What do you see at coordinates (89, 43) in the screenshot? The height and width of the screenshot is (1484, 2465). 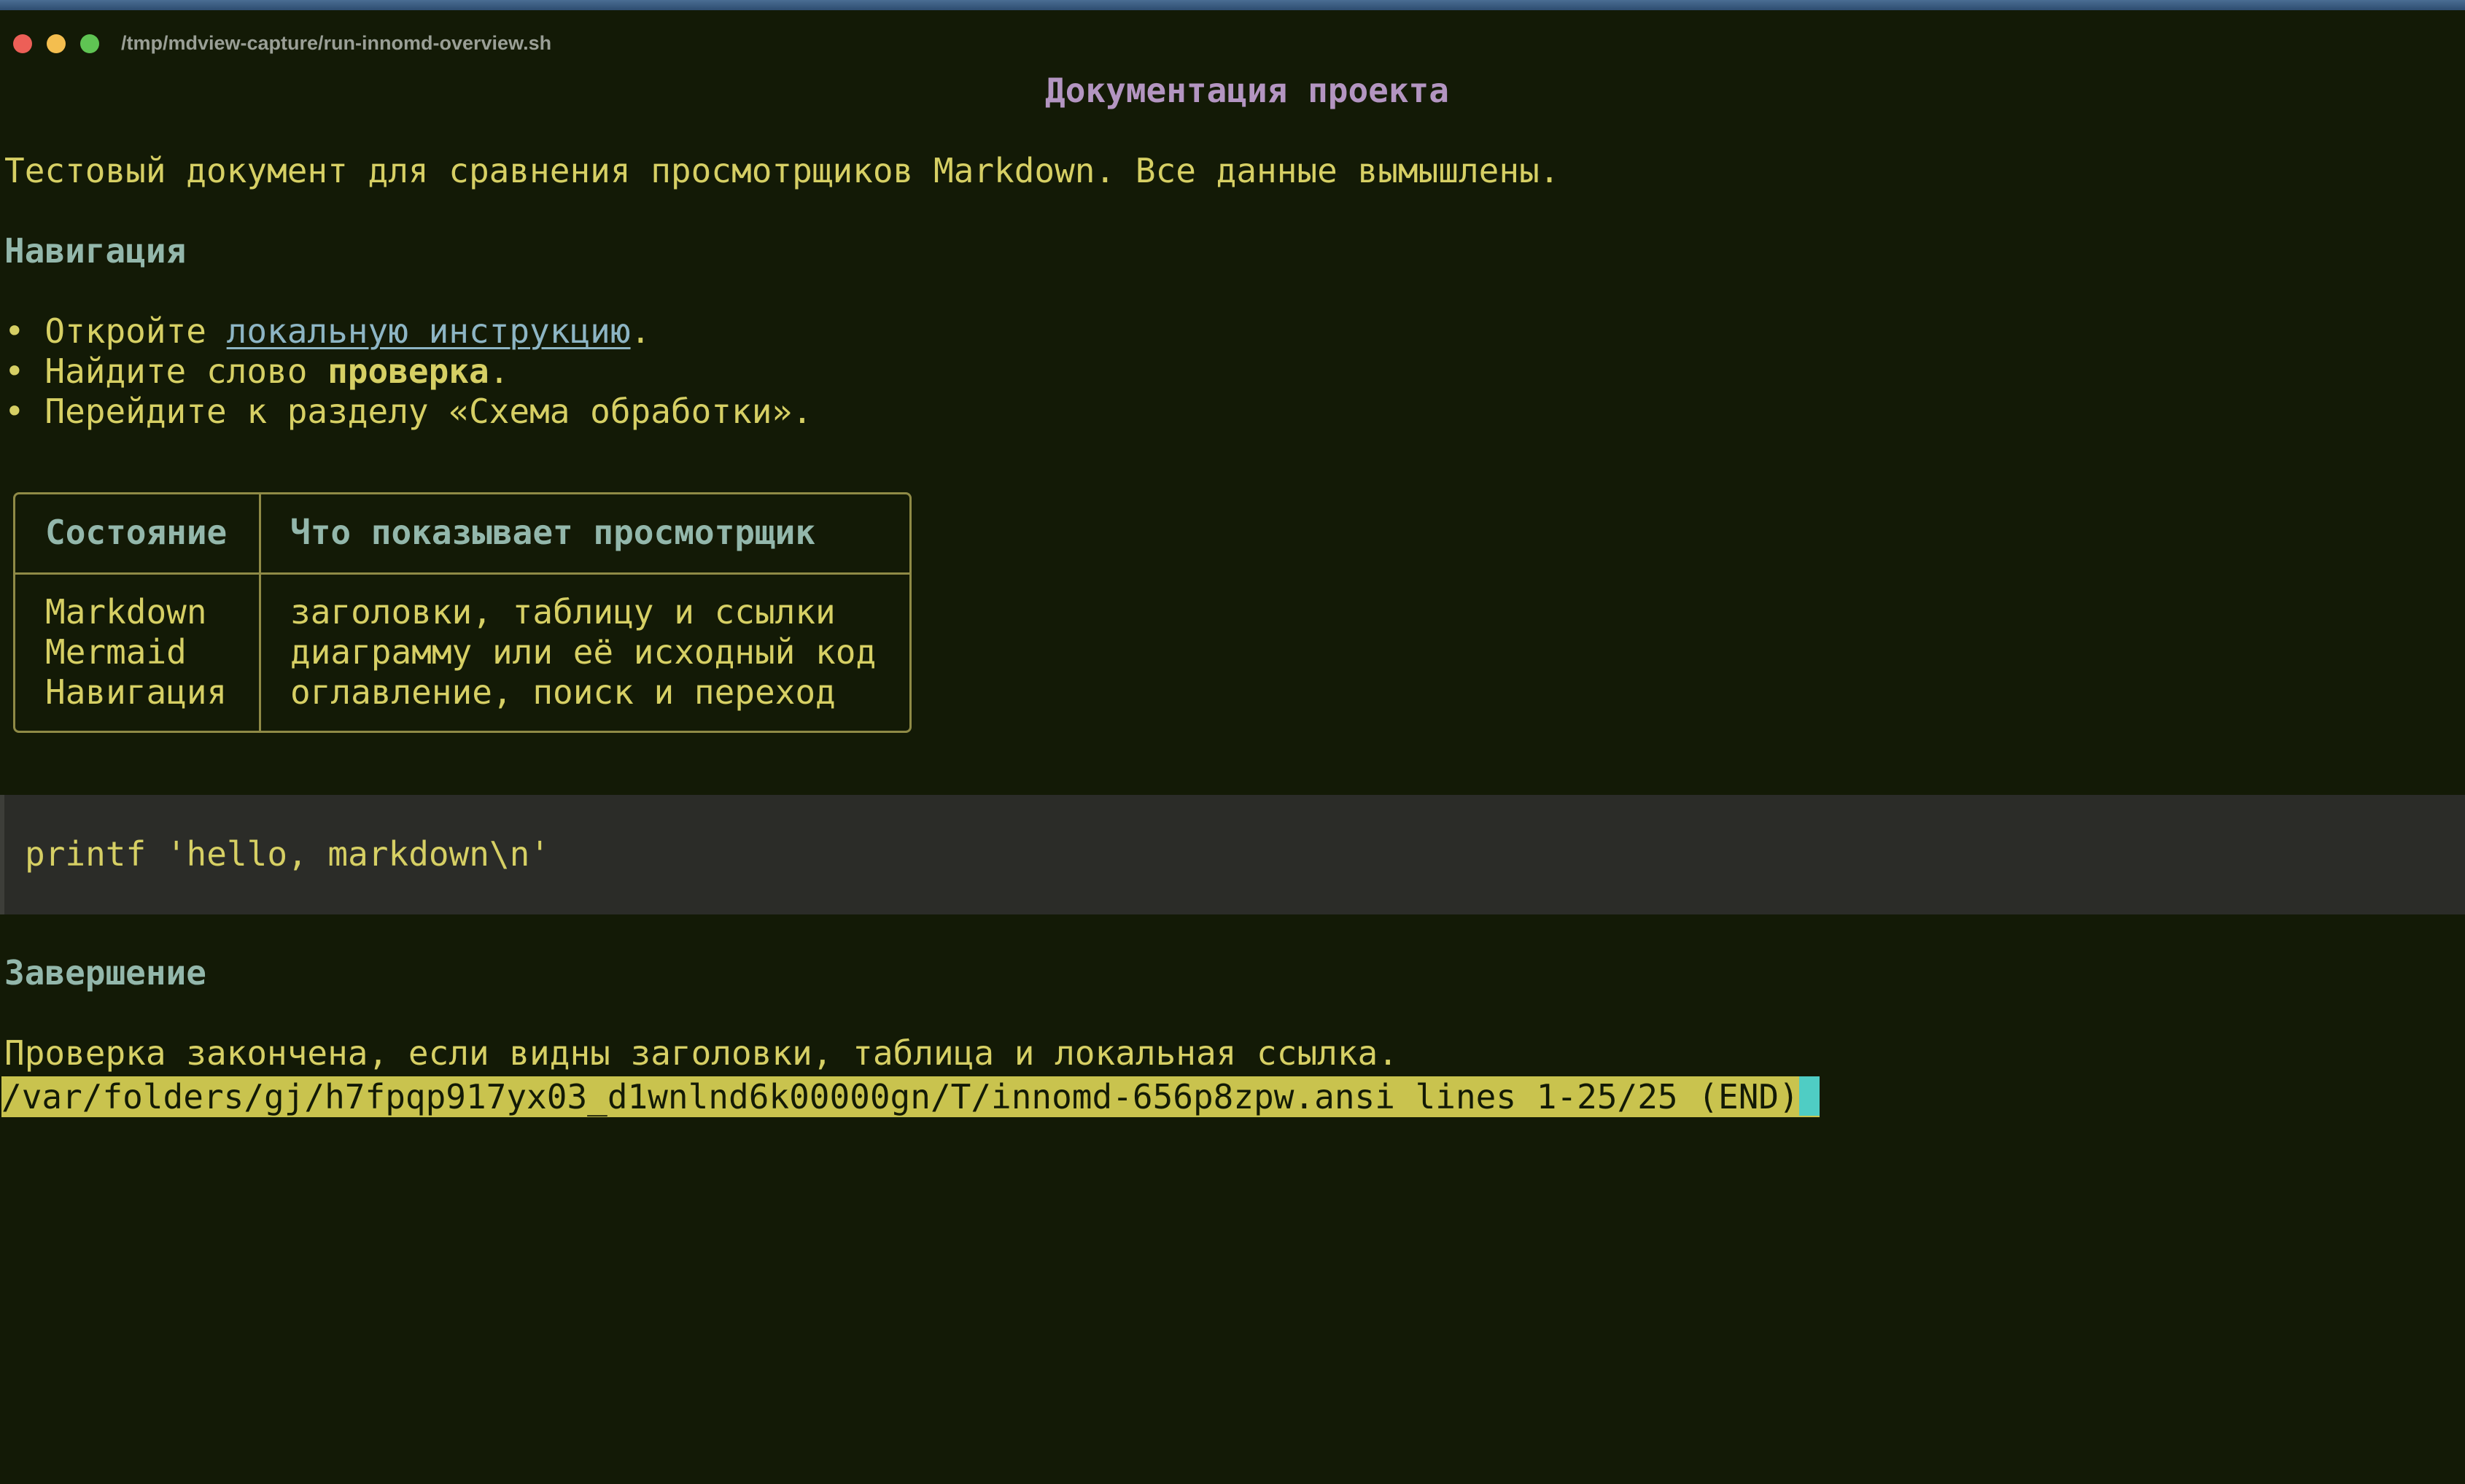 I see `zoom-button` at bounding box center [89, 43].